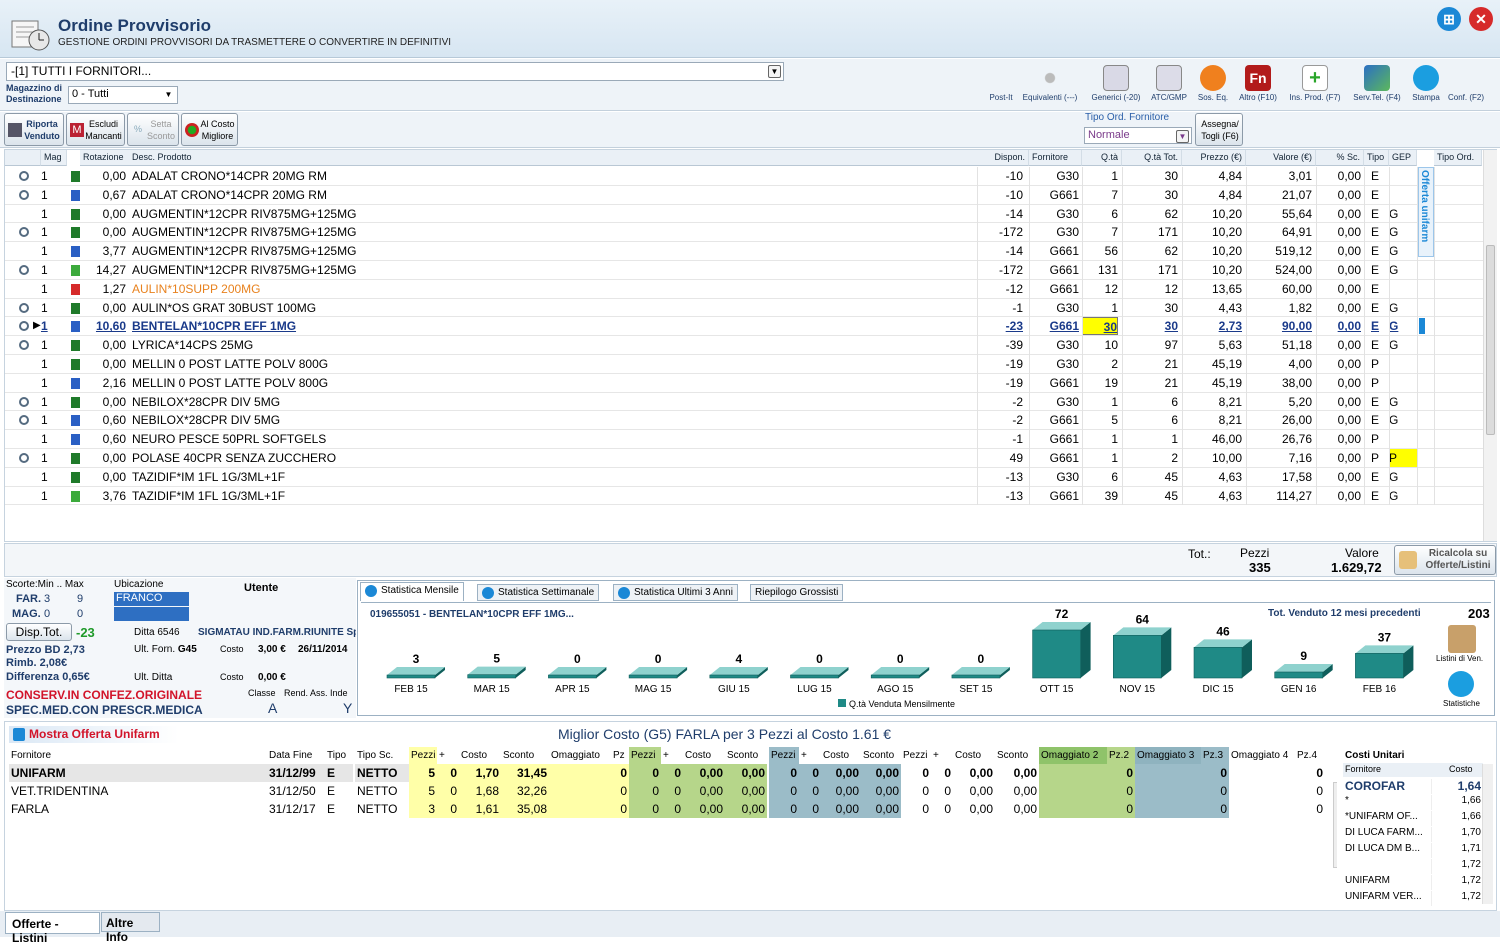 The height and width of the screenshot is (945, 1500). What do you see at coordinates (620, 755) in the screenshot?
I see `offer-header-cell: Pz` at bounding box center [620, 755].